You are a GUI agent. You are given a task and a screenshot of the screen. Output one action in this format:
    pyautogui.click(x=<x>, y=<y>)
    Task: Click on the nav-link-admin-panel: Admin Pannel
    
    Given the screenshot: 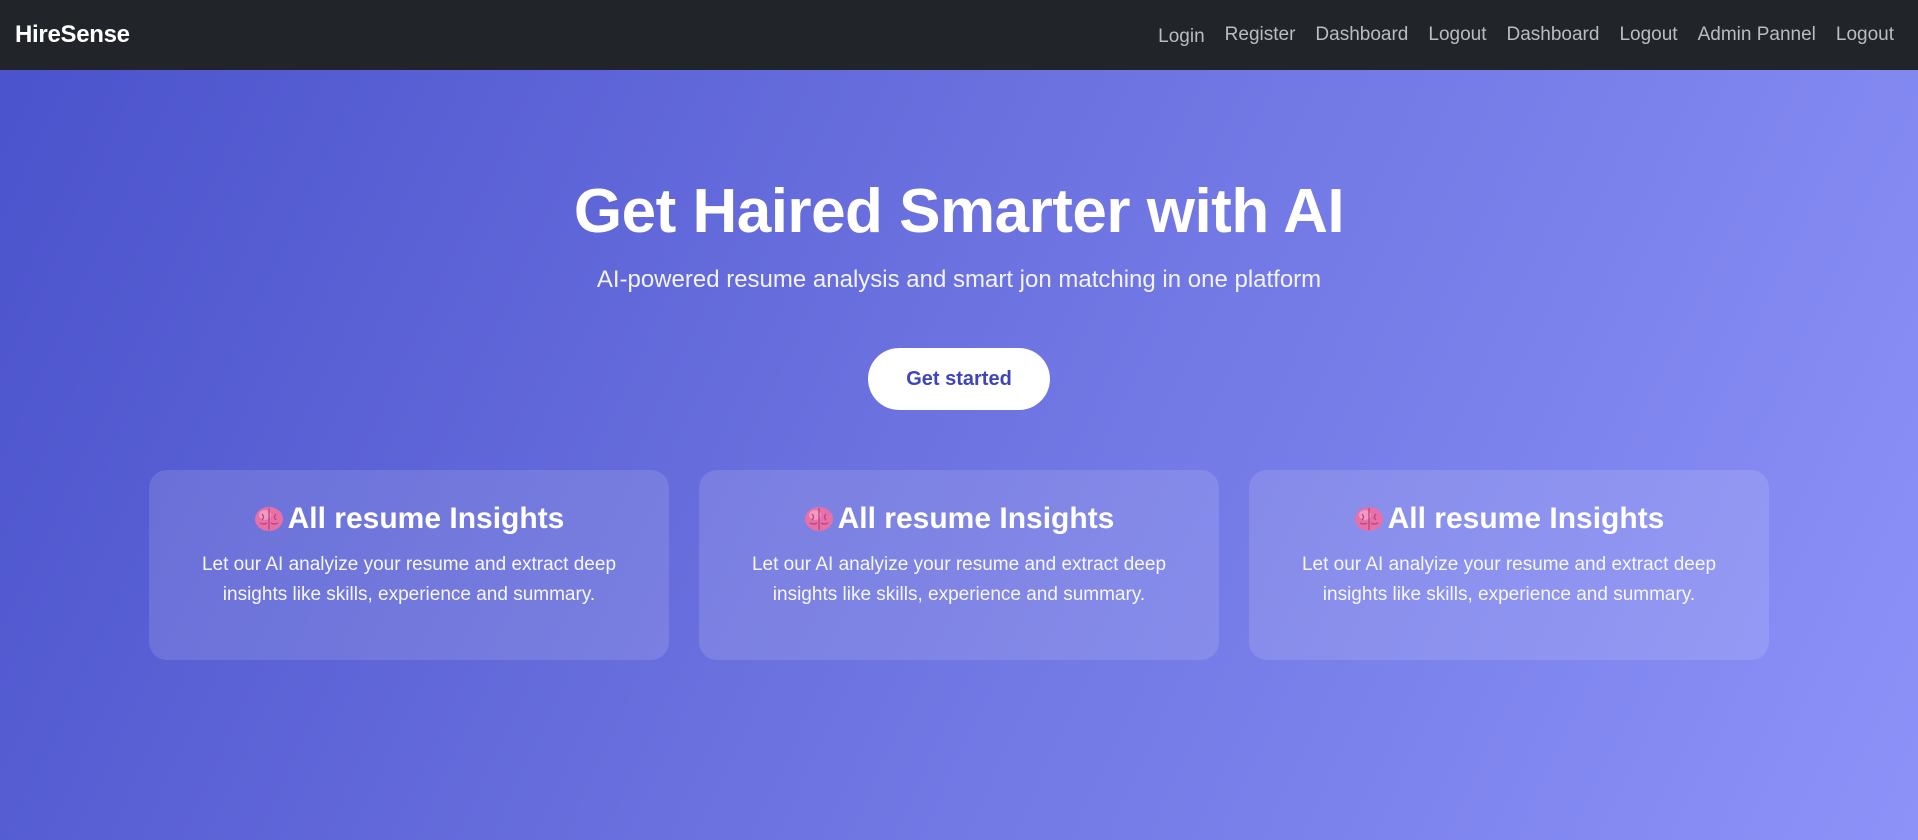 What is the action you would take?
    pyautogui.click(x=1757, y=35)
    